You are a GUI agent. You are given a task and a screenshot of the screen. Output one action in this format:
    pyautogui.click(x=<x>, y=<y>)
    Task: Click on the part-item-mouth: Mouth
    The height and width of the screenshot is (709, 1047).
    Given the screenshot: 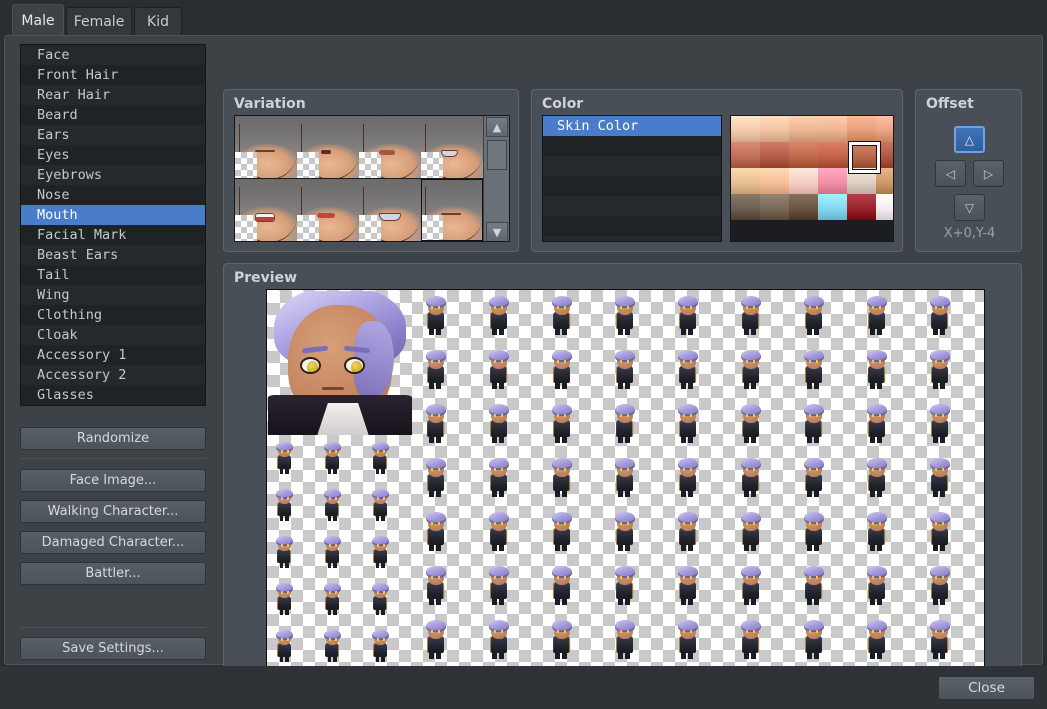 What is the action you would take?
    pyautogui.click(x=113, y=215)
    